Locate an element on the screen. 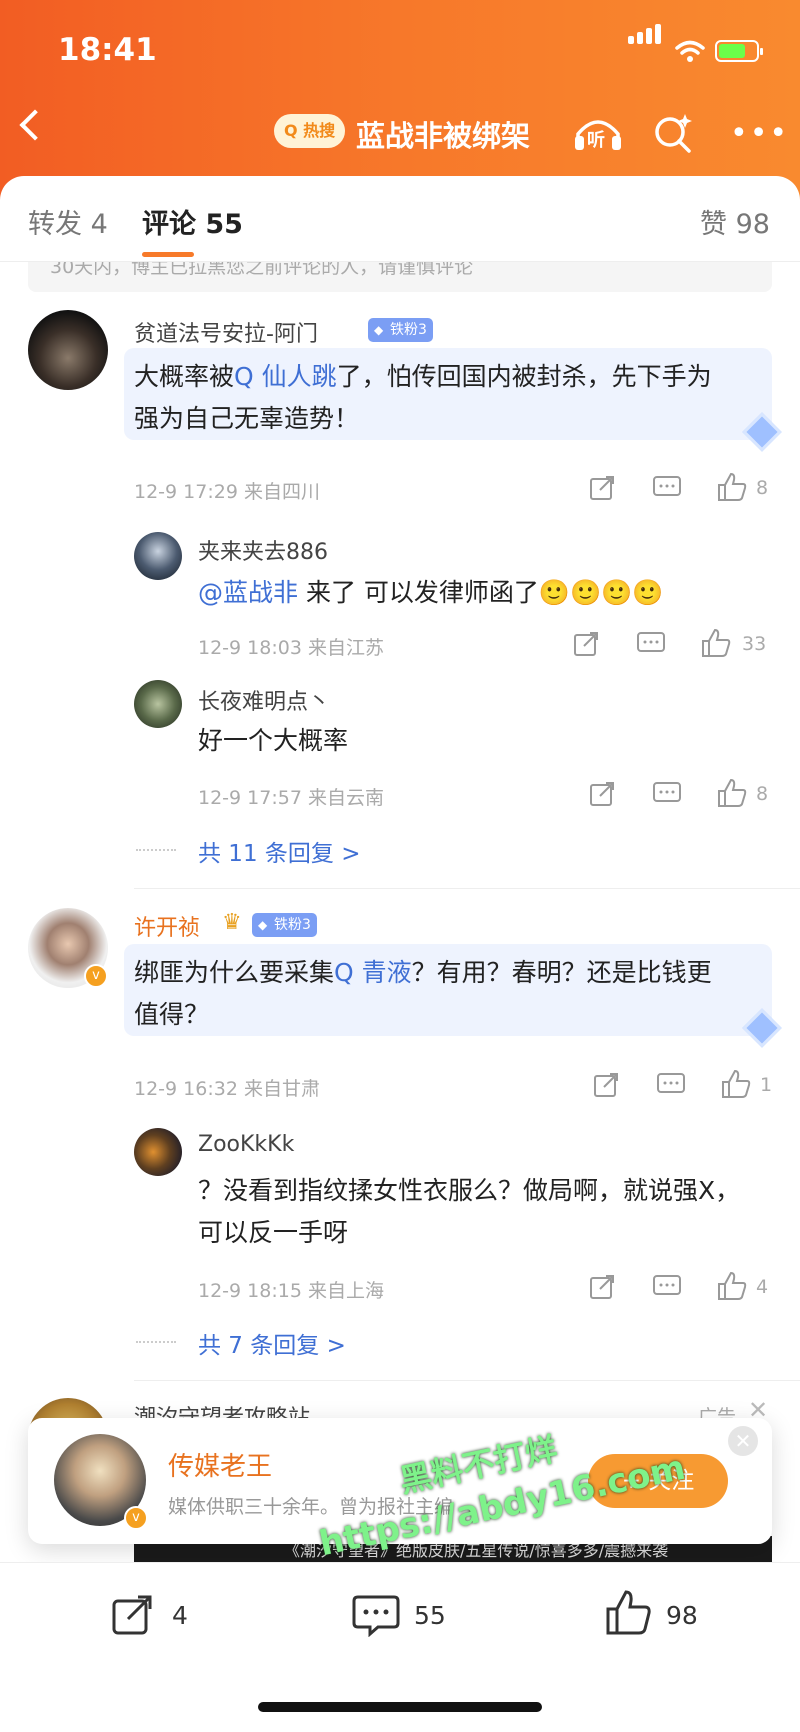  comment-bubble: 大概率被Q 仙人跳了，怕传回国内被封杀，先下手为强为自己无辜造势！ is located at coordinates (448, 394).